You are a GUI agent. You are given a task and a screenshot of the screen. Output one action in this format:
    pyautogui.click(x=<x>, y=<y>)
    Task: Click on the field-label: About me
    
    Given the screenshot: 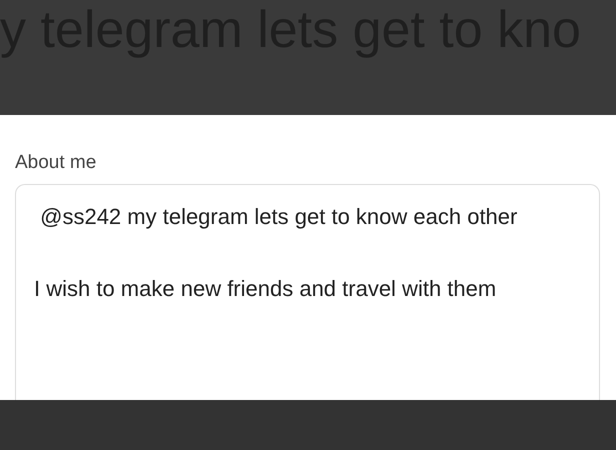 What is the action you would take?
    pyautogui.click(x=55, y=163)
    